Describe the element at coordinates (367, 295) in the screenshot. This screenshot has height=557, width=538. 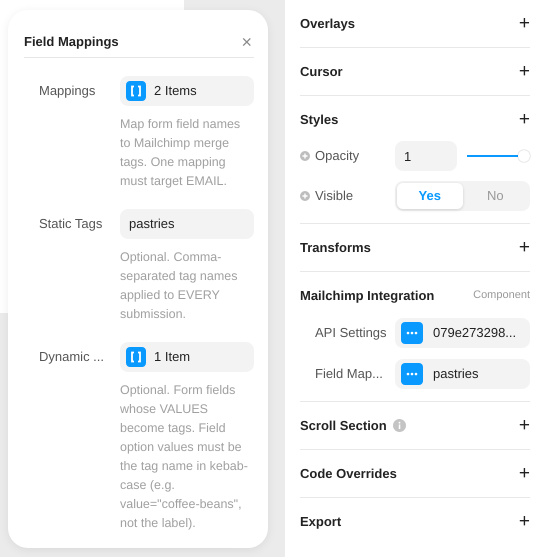
I see `section-title: Mailchimp Integration` at that location.